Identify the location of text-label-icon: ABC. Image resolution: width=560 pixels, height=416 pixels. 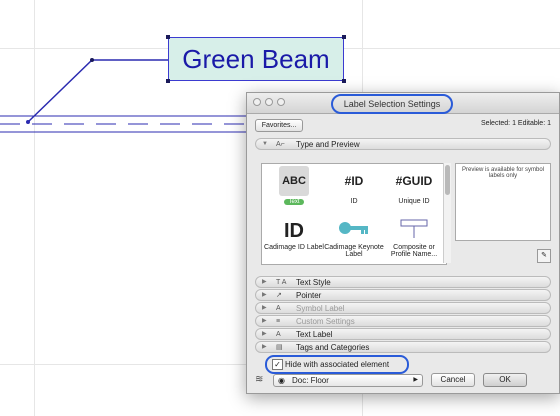
(294, 181).